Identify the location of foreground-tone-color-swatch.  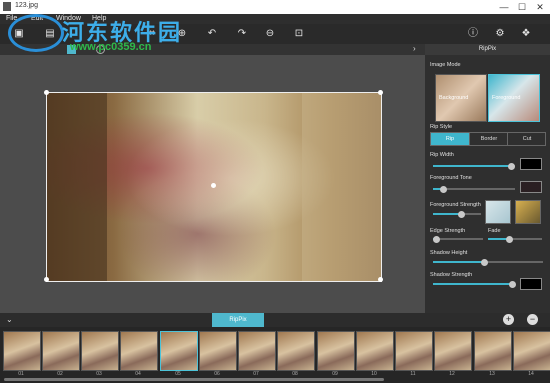
(531, 187).